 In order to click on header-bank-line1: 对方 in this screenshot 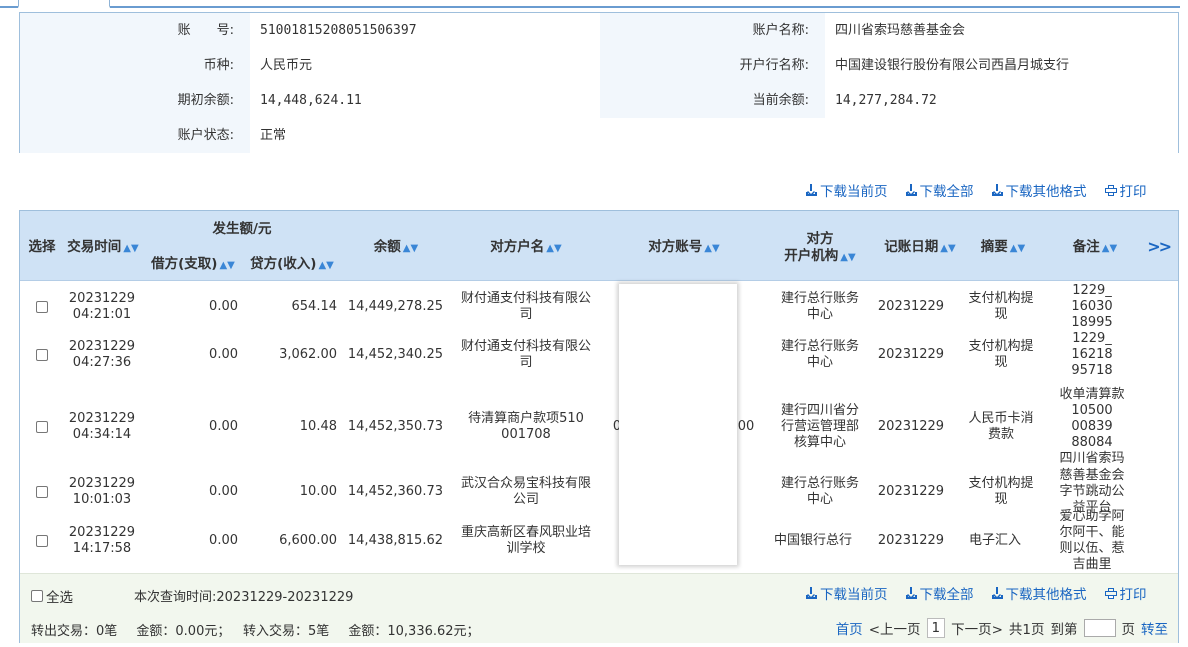, I will do `click(820, 239)`.